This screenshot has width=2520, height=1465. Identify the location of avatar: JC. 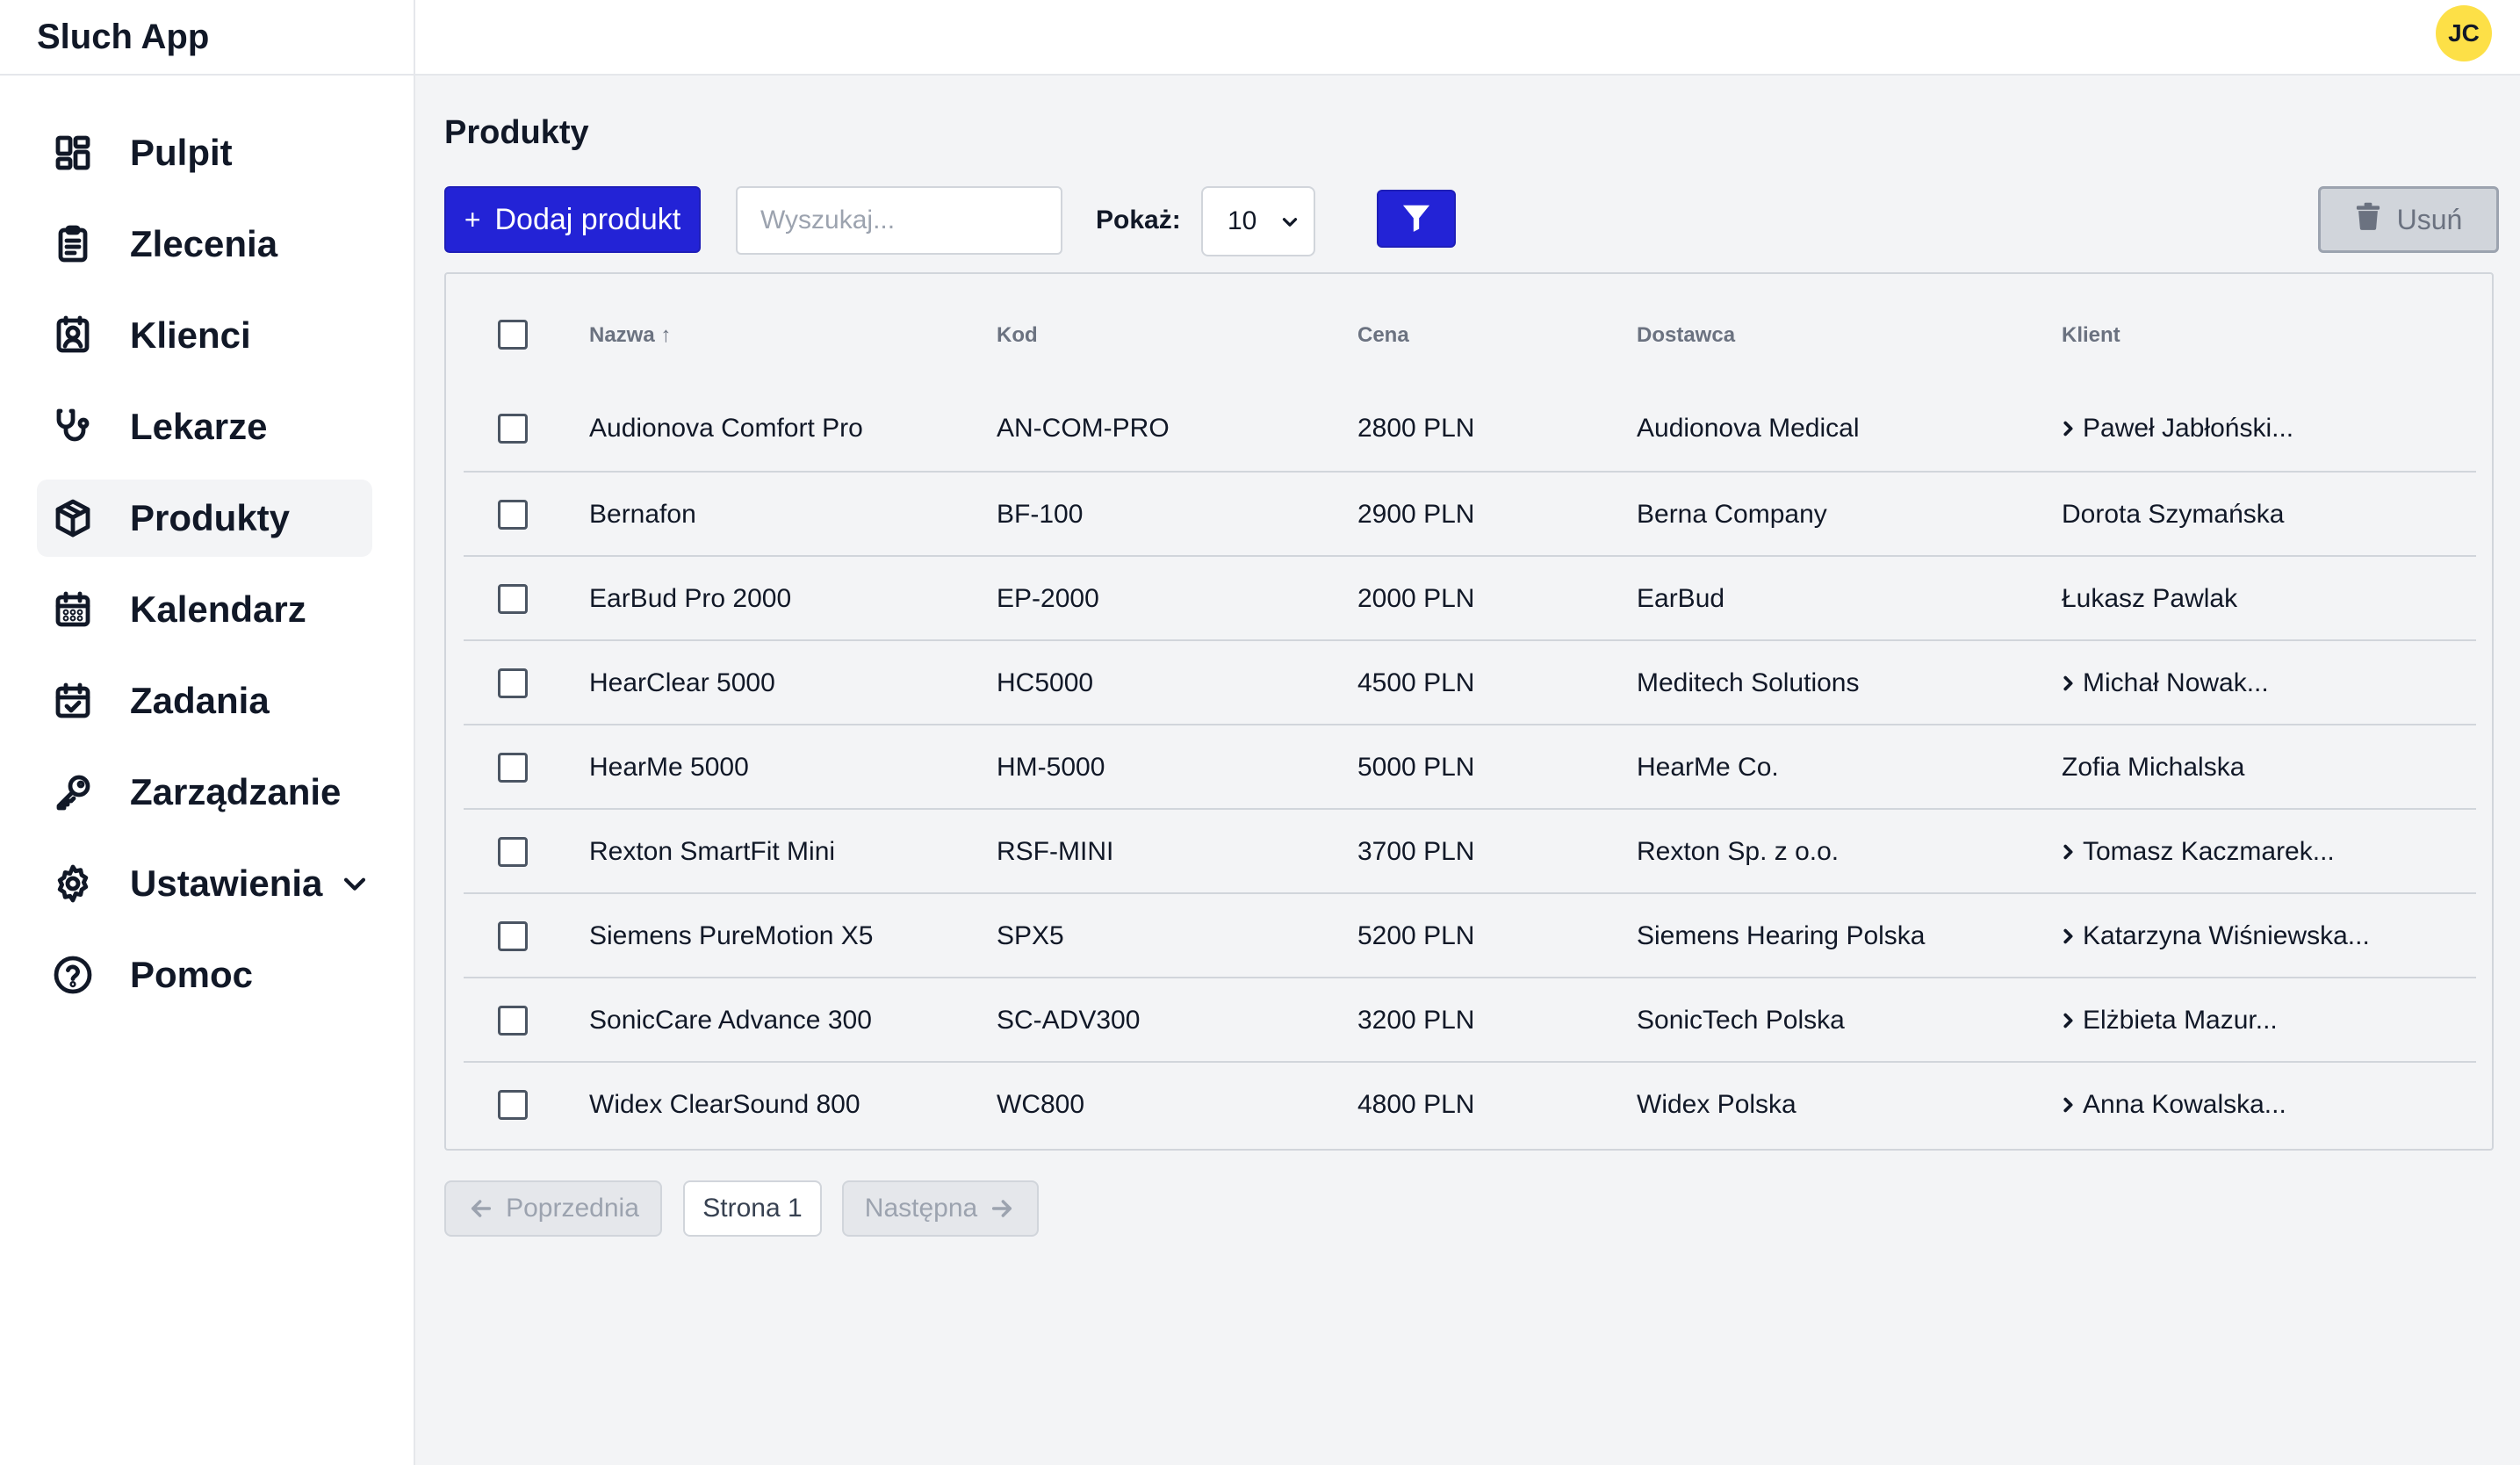
(2464, 33).